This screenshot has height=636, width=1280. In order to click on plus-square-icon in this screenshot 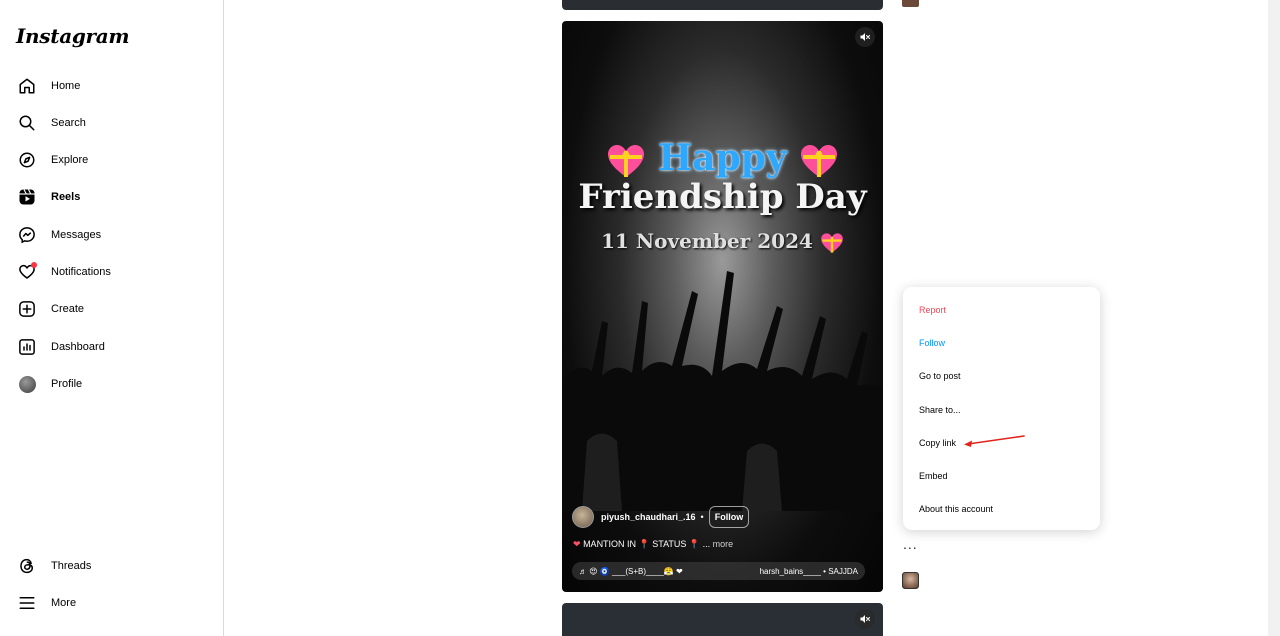, I will do `click(27, 309)`.